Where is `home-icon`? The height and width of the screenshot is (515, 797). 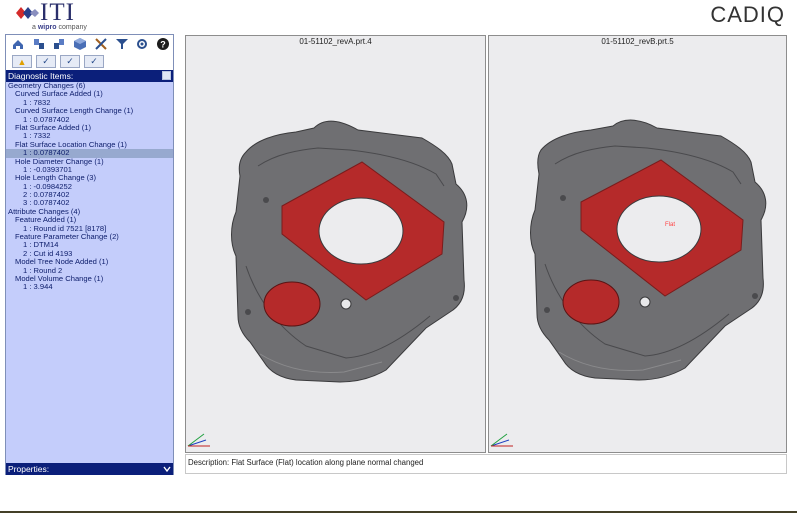
home-icon is located at coordinates (18, 44).